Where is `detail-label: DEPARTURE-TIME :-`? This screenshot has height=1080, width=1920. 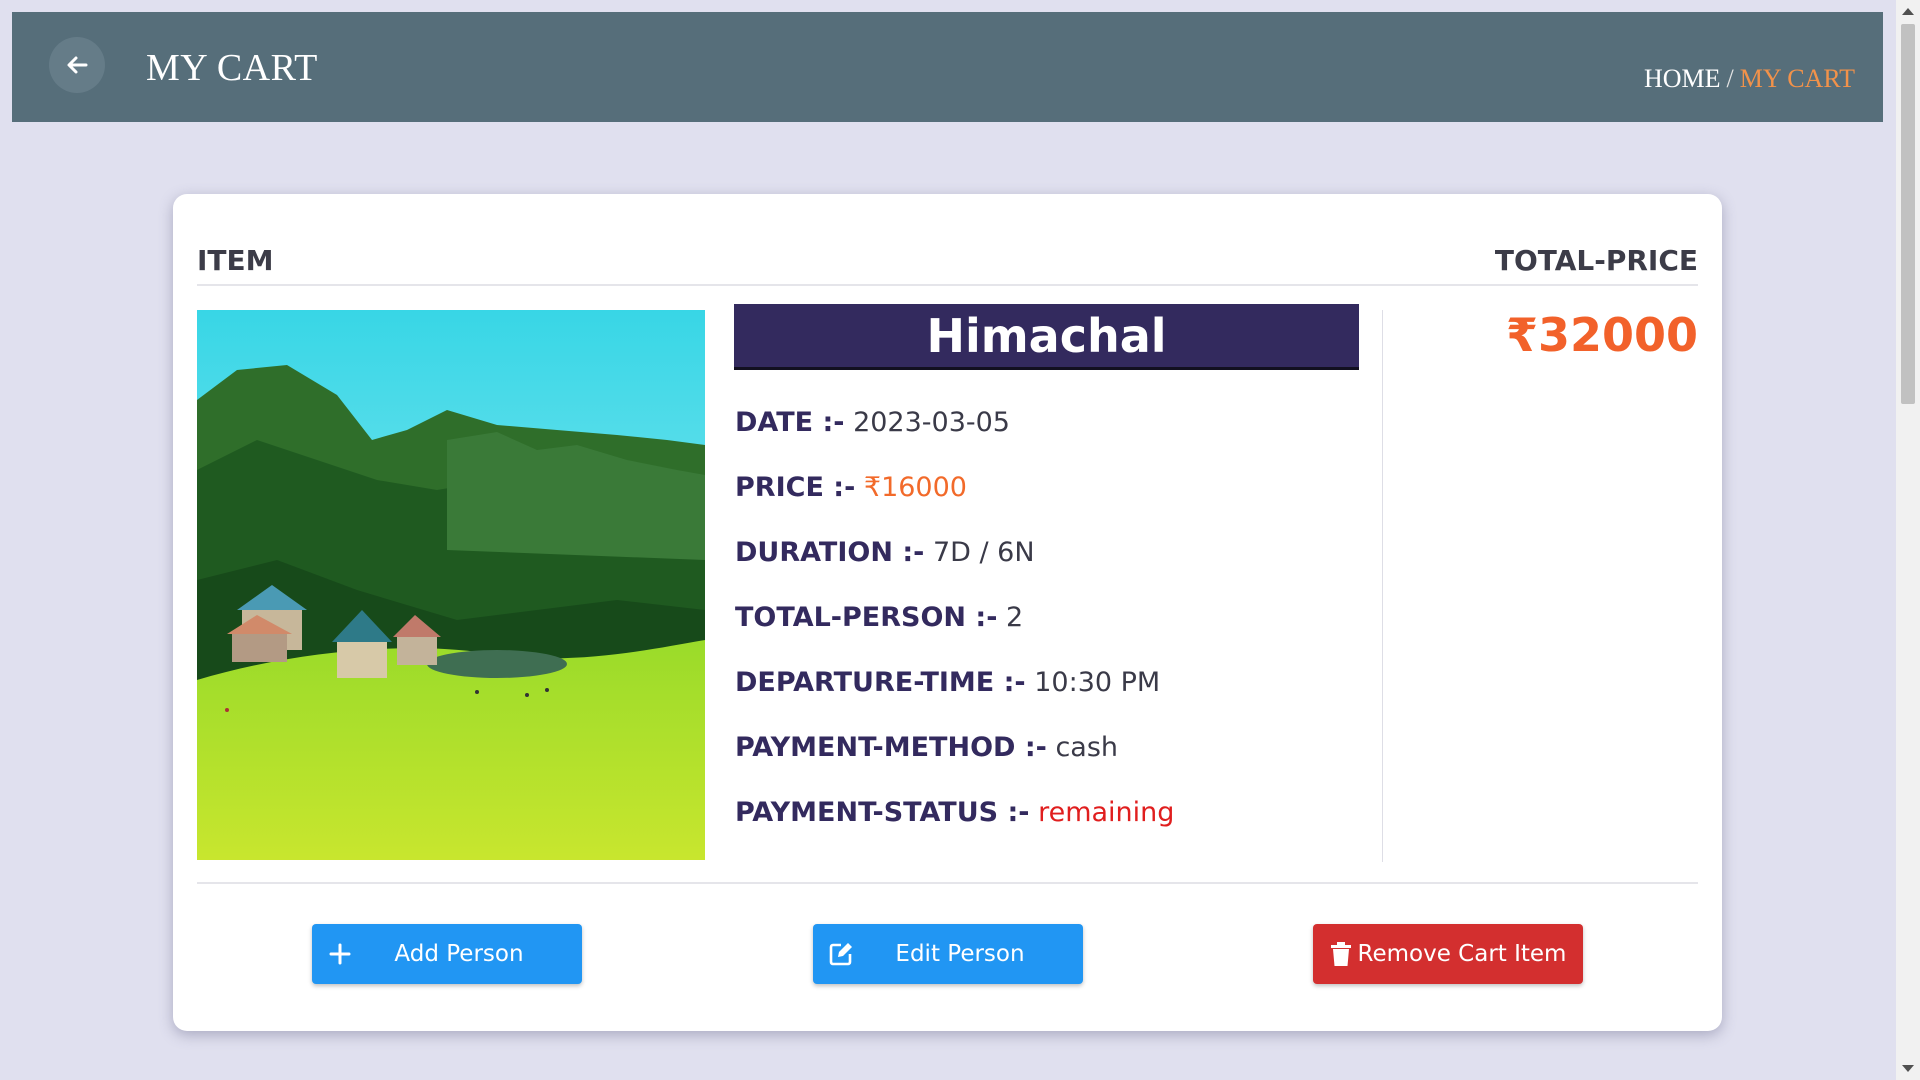 detail-label: DEPARTURE-TIME :- is located at coordinates (880, 682).